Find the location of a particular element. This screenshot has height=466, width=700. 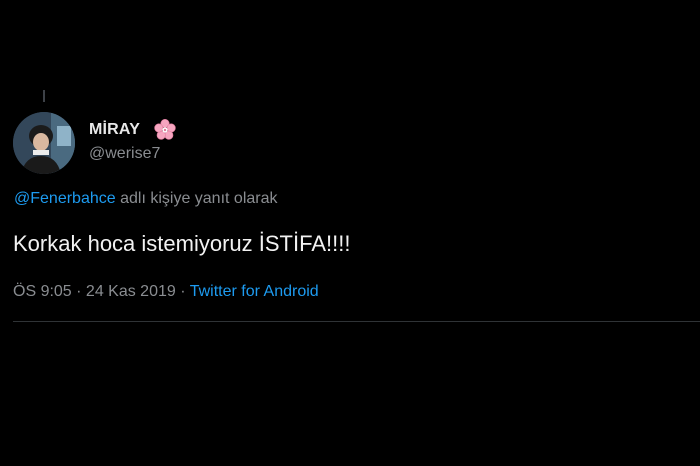

reply-mention-link: @Fenerbahce is located at coordinates (65, 198).